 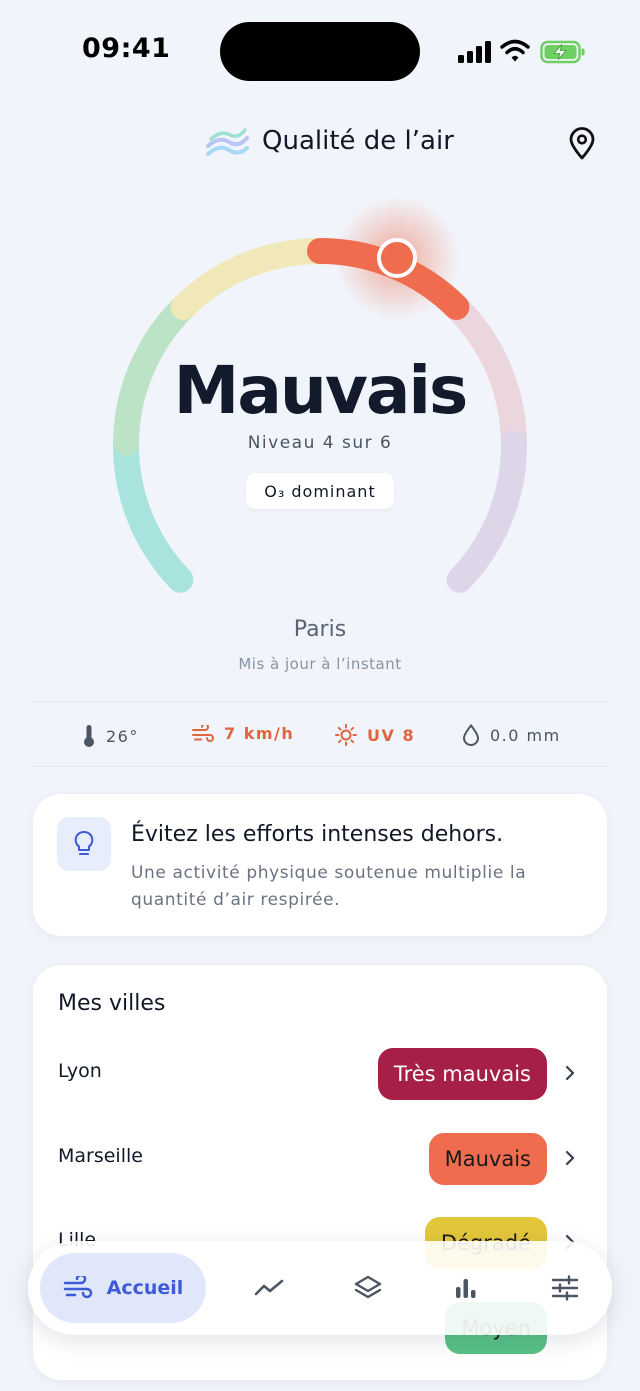 What do you see at coordinates (317, 834) in the screenshot?
I see `advice-title: Évitez les efforts intenses dehors.` at bounding box center [317, 834].